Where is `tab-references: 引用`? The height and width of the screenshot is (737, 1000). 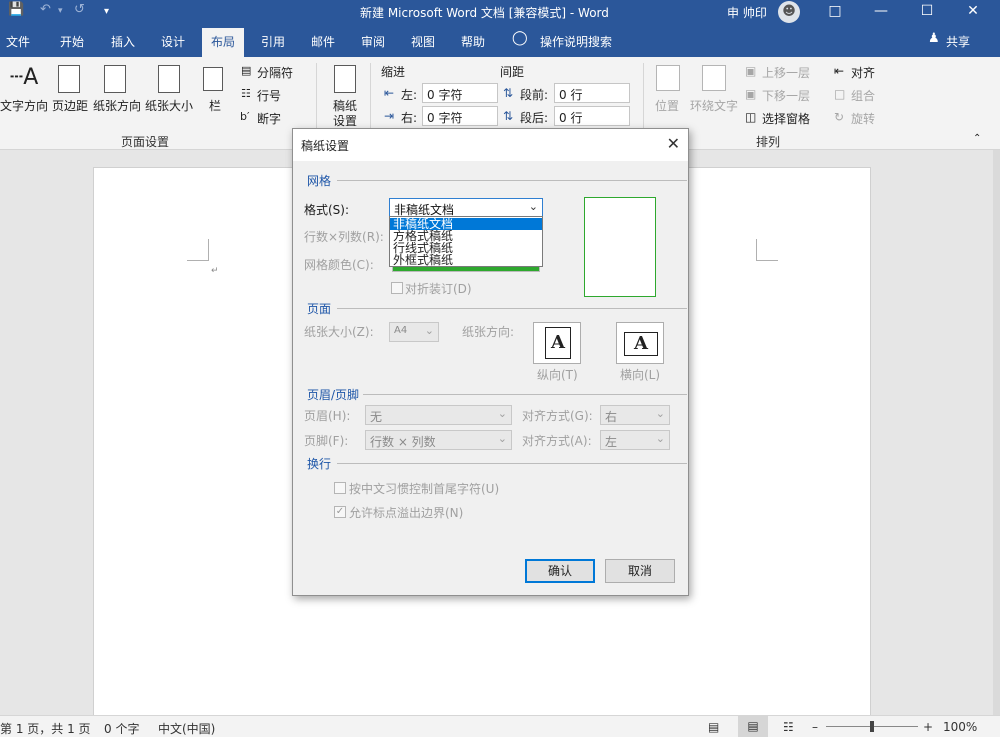
tab-references: 引用 is located at coordinates (273, 41).